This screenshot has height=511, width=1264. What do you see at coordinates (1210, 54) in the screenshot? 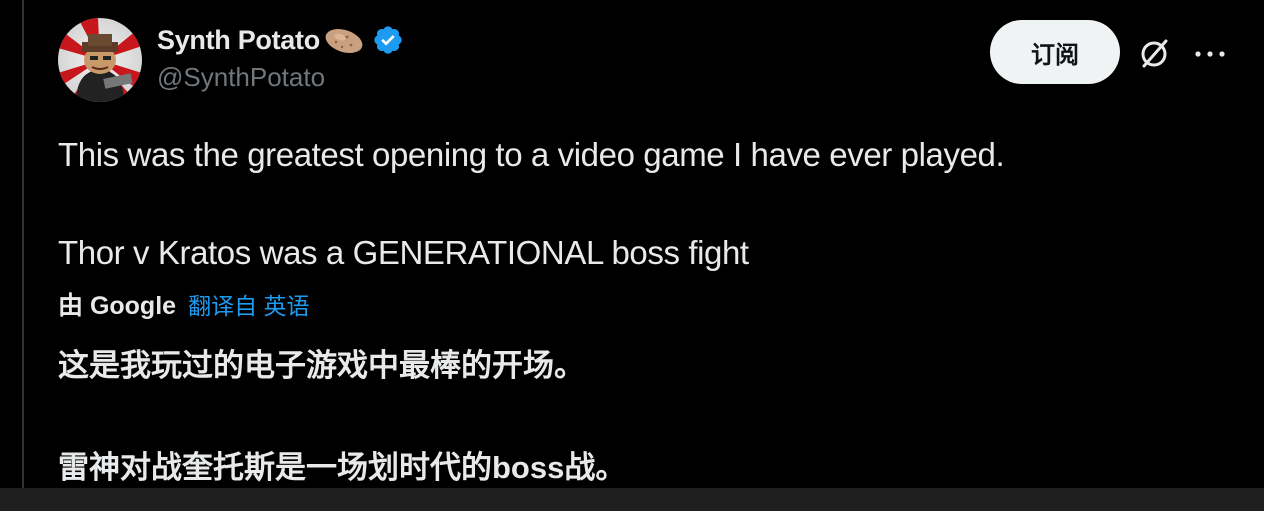
I see `more-icon` at bounding box center [1210, 54].